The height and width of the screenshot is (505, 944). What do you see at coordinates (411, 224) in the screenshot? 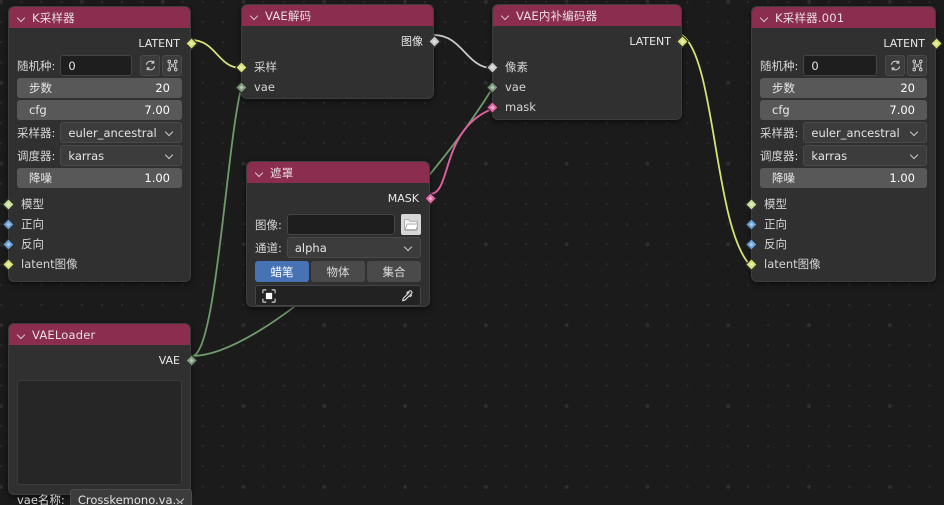
I see `folder-open-icon` at bounding box center [411, 224].